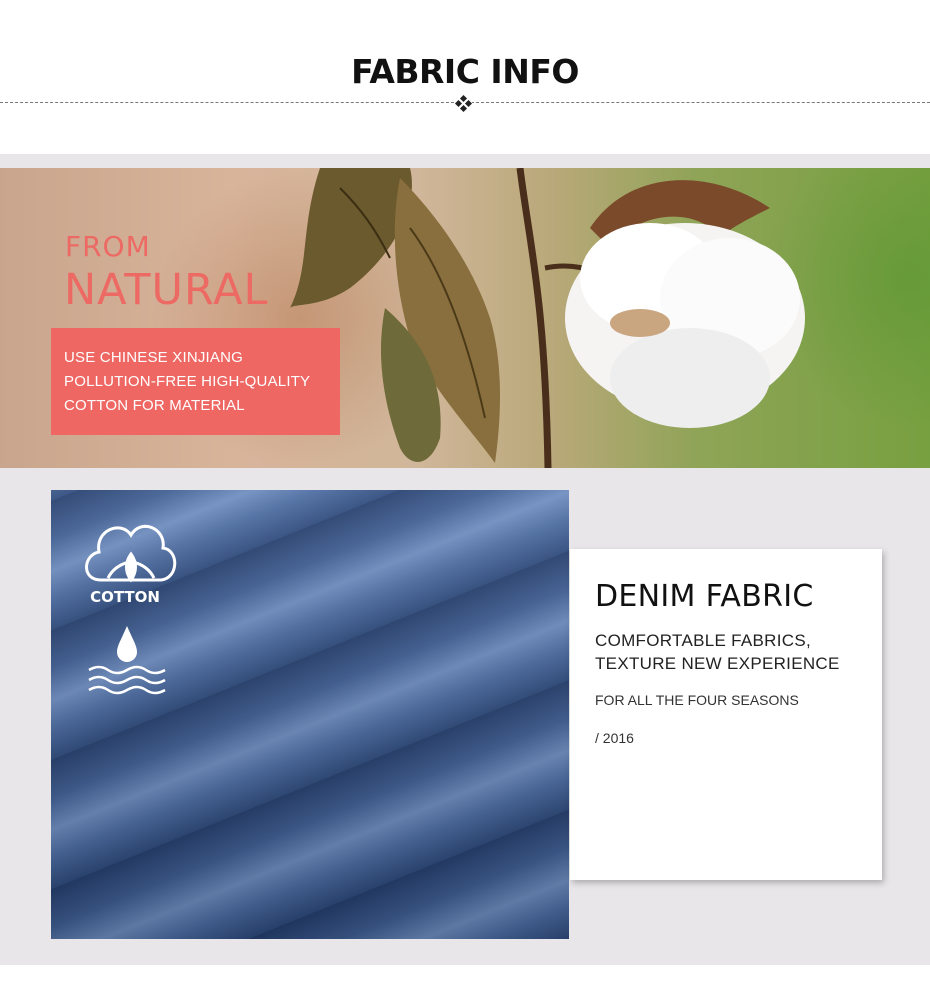  What do you see at coordinates (127, 680) in the screenshot?
I see `waves-icon` at bounding box center [127, 680].